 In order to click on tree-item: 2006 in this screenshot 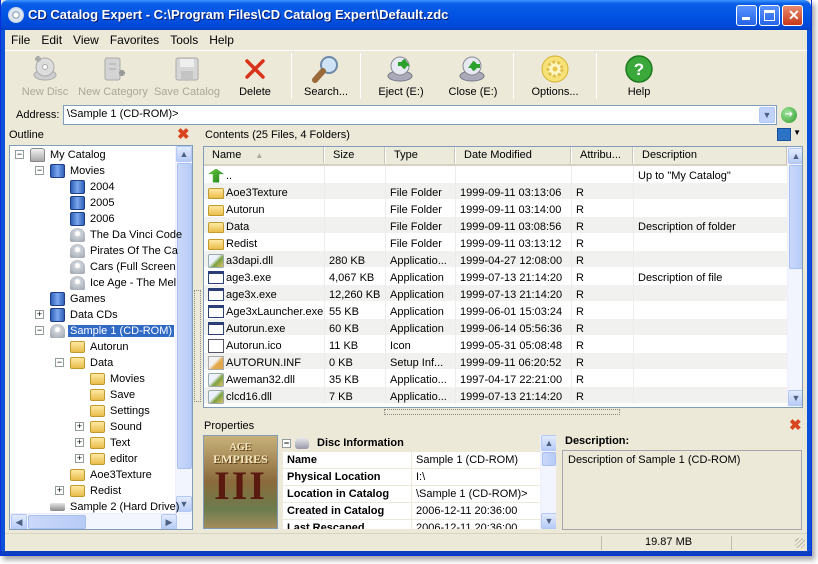, I will do `click(93, 219)`.